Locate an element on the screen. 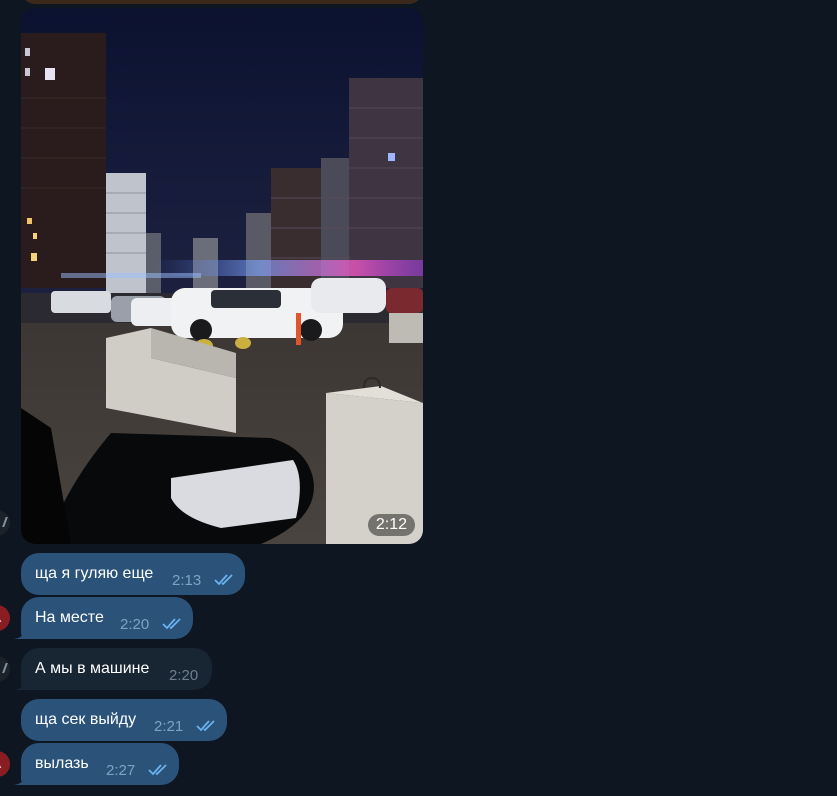 This screenshot has height=796, width=837. message-bubble-incoming: А мы в машине 2:20 is located at coordinates (116, 669).